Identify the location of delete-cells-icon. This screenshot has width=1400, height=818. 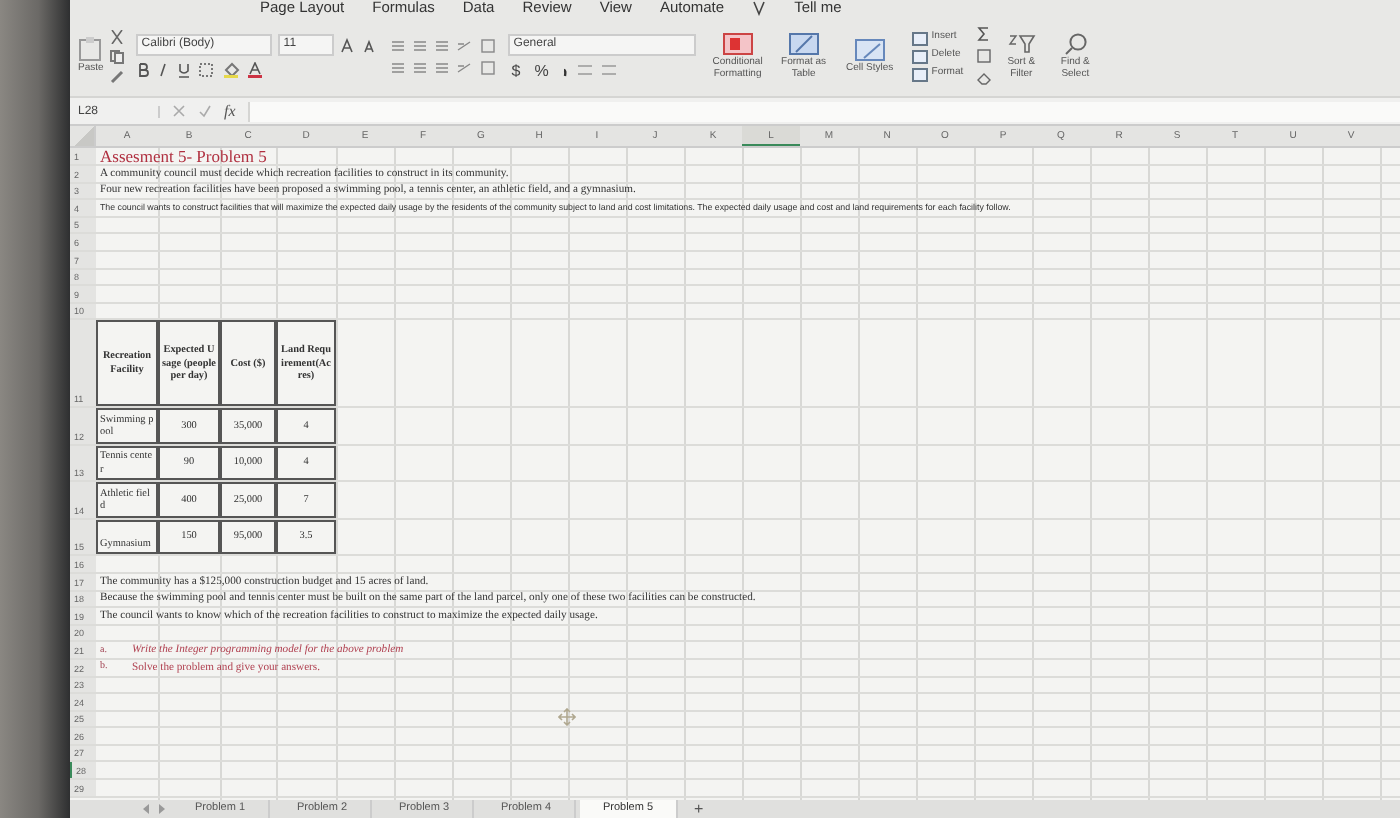
(919, 56).